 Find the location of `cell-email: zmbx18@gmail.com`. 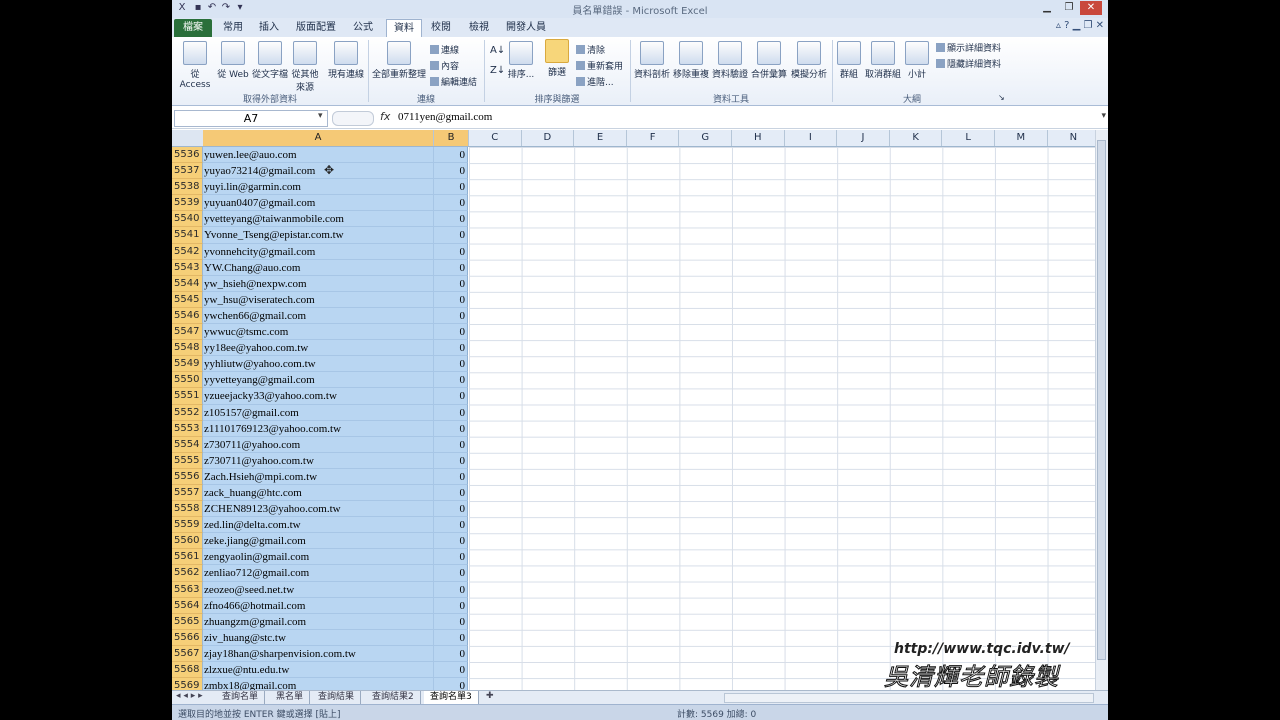

cell-email: zmbx18@gmail.com is located at coordinates (318, 684).